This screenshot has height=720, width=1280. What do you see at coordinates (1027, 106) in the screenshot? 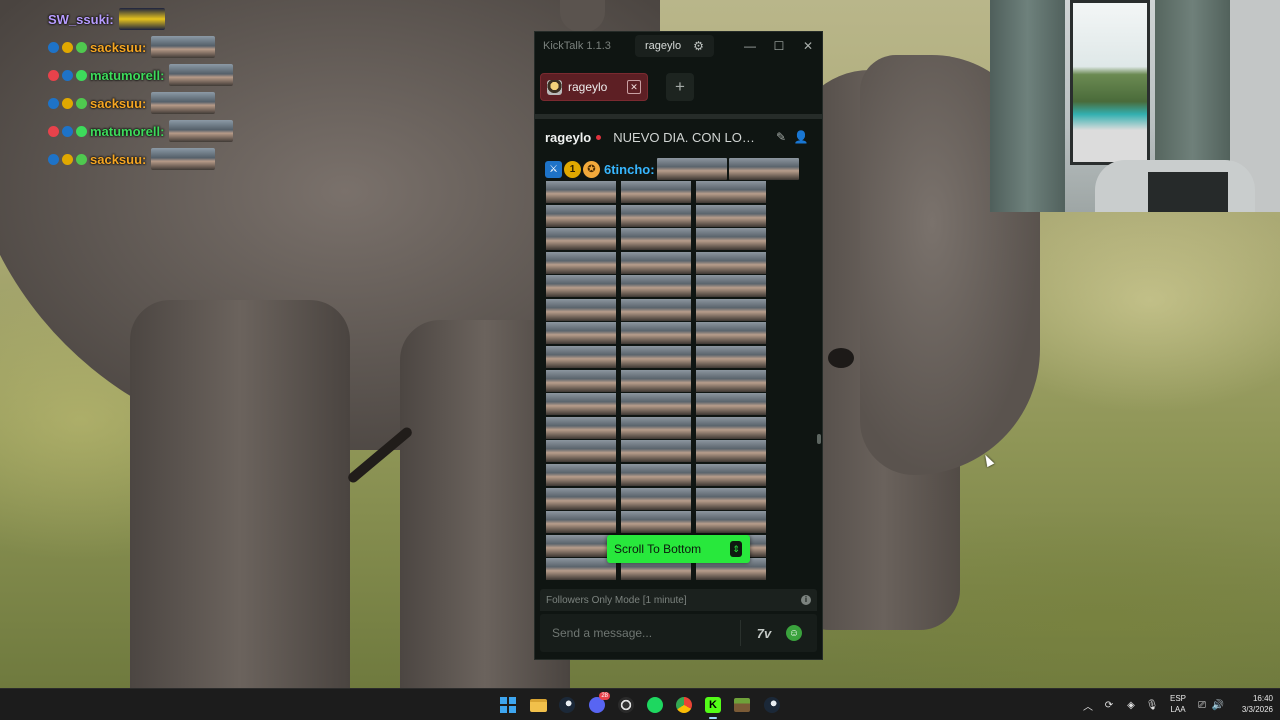
I see `cam-curtain-left` at bounding box center [1027, 106].